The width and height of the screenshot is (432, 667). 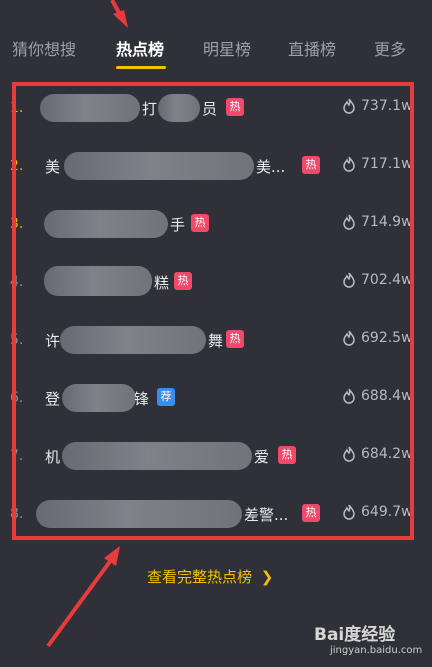 I want to click on heat-value: 692.5w, so click(x=377, y=338).